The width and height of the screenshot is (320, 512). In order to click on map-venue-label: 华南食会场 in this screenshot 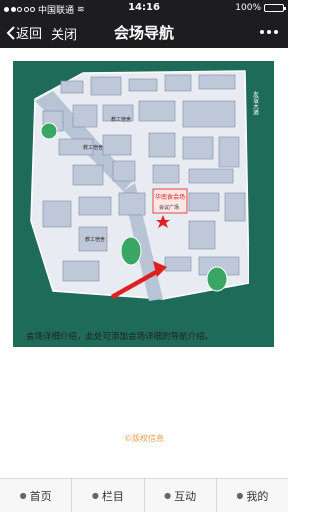, I will do `click(170, 197)`.